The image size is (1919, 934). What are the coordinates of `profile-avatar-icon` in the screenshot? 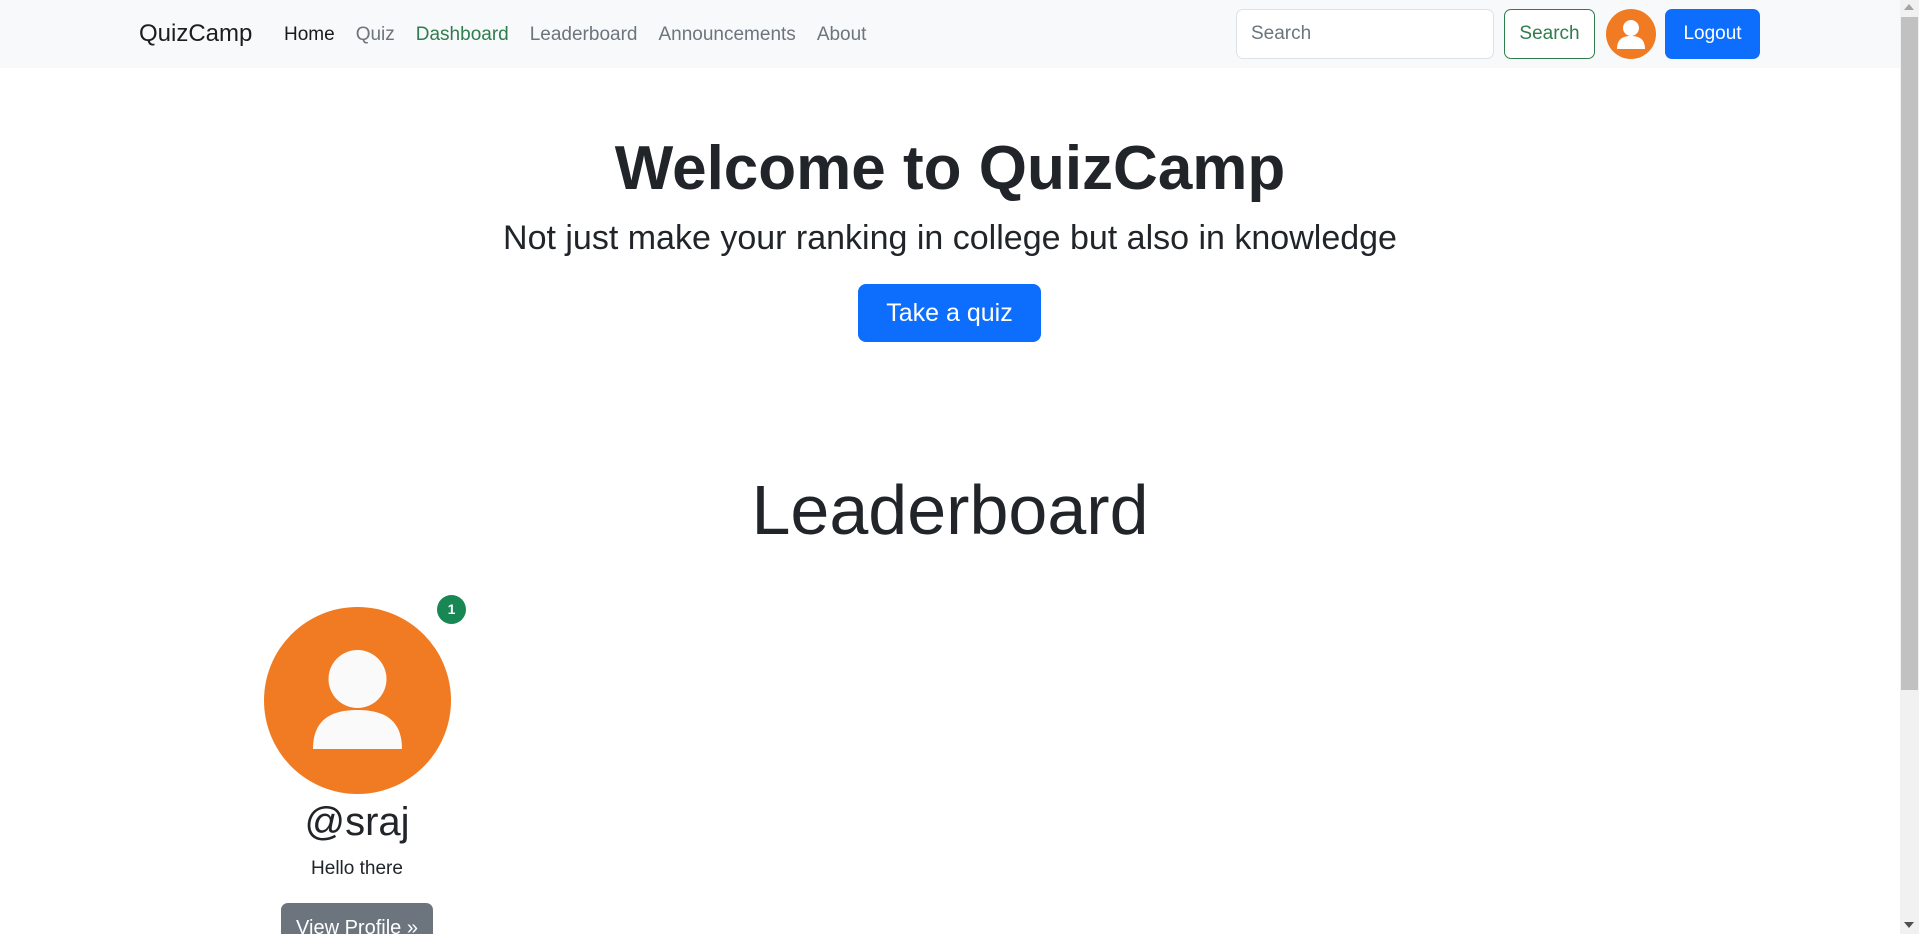 It's located at (357, 700).